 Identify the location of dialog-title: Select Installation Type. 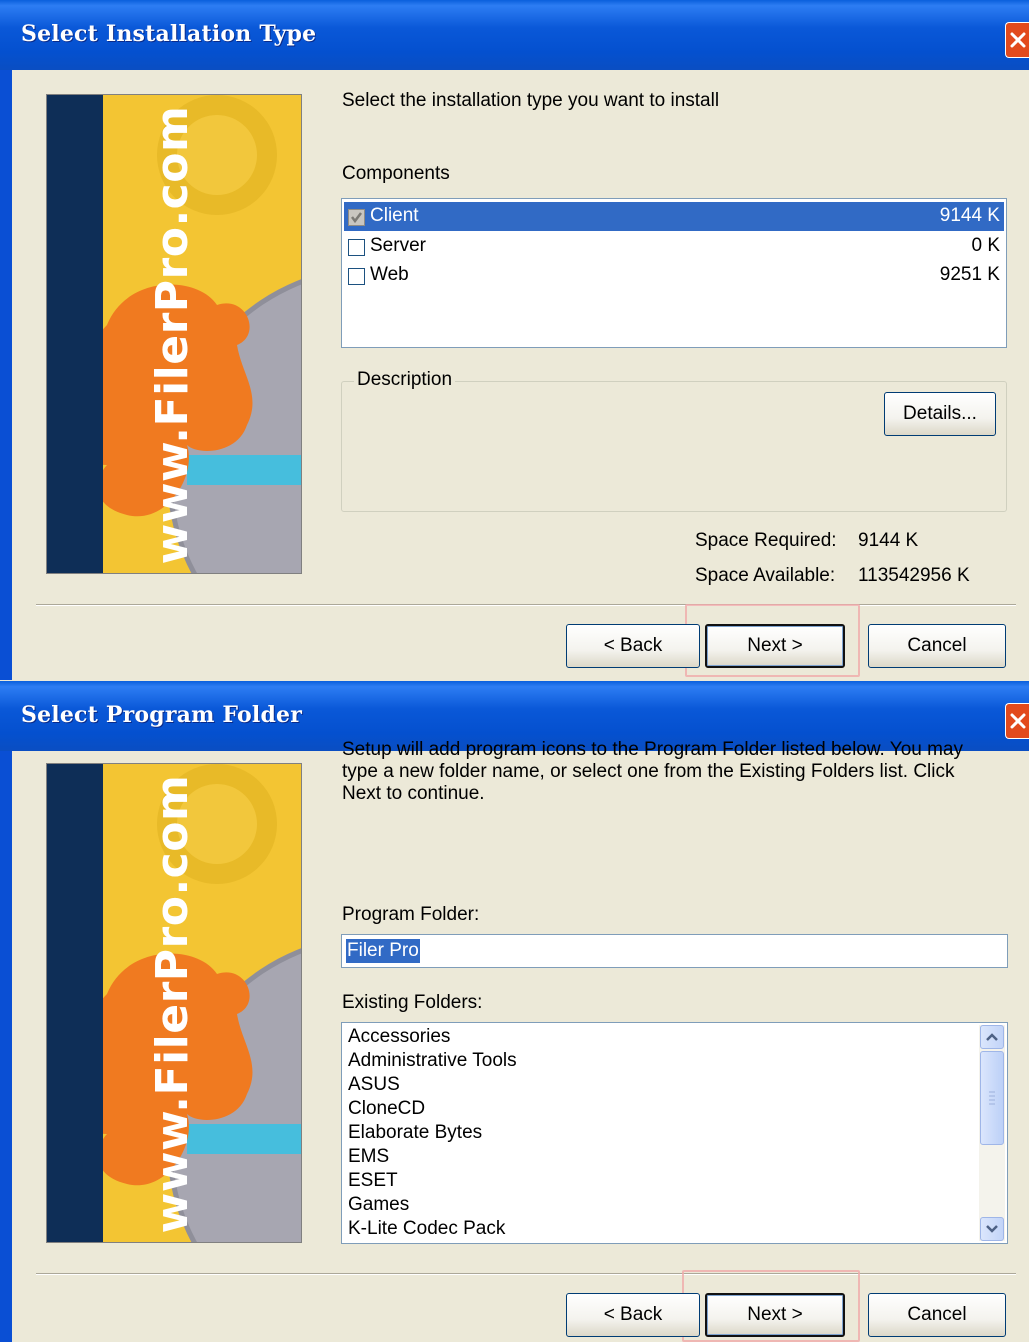
(169, 34).